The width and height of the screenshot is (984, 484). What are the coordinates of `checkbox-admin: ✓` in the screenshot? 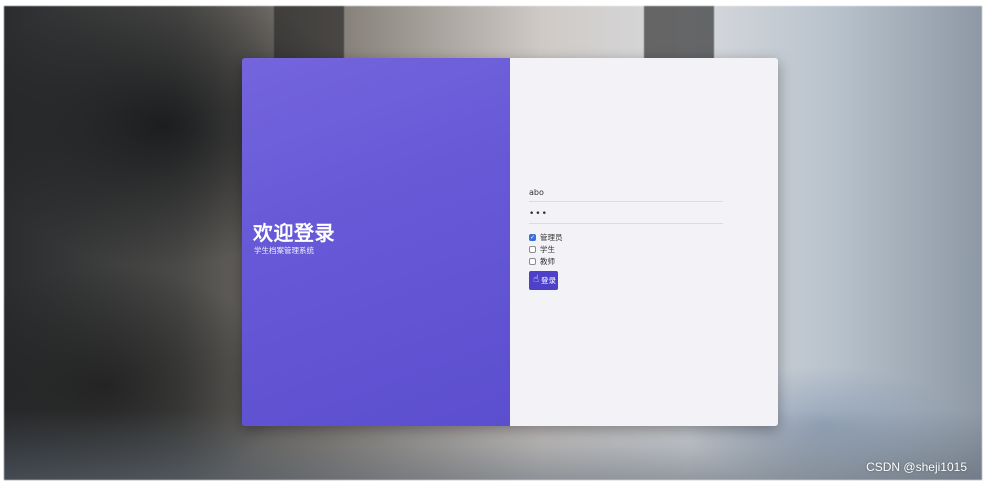 It's located at (532, 237).